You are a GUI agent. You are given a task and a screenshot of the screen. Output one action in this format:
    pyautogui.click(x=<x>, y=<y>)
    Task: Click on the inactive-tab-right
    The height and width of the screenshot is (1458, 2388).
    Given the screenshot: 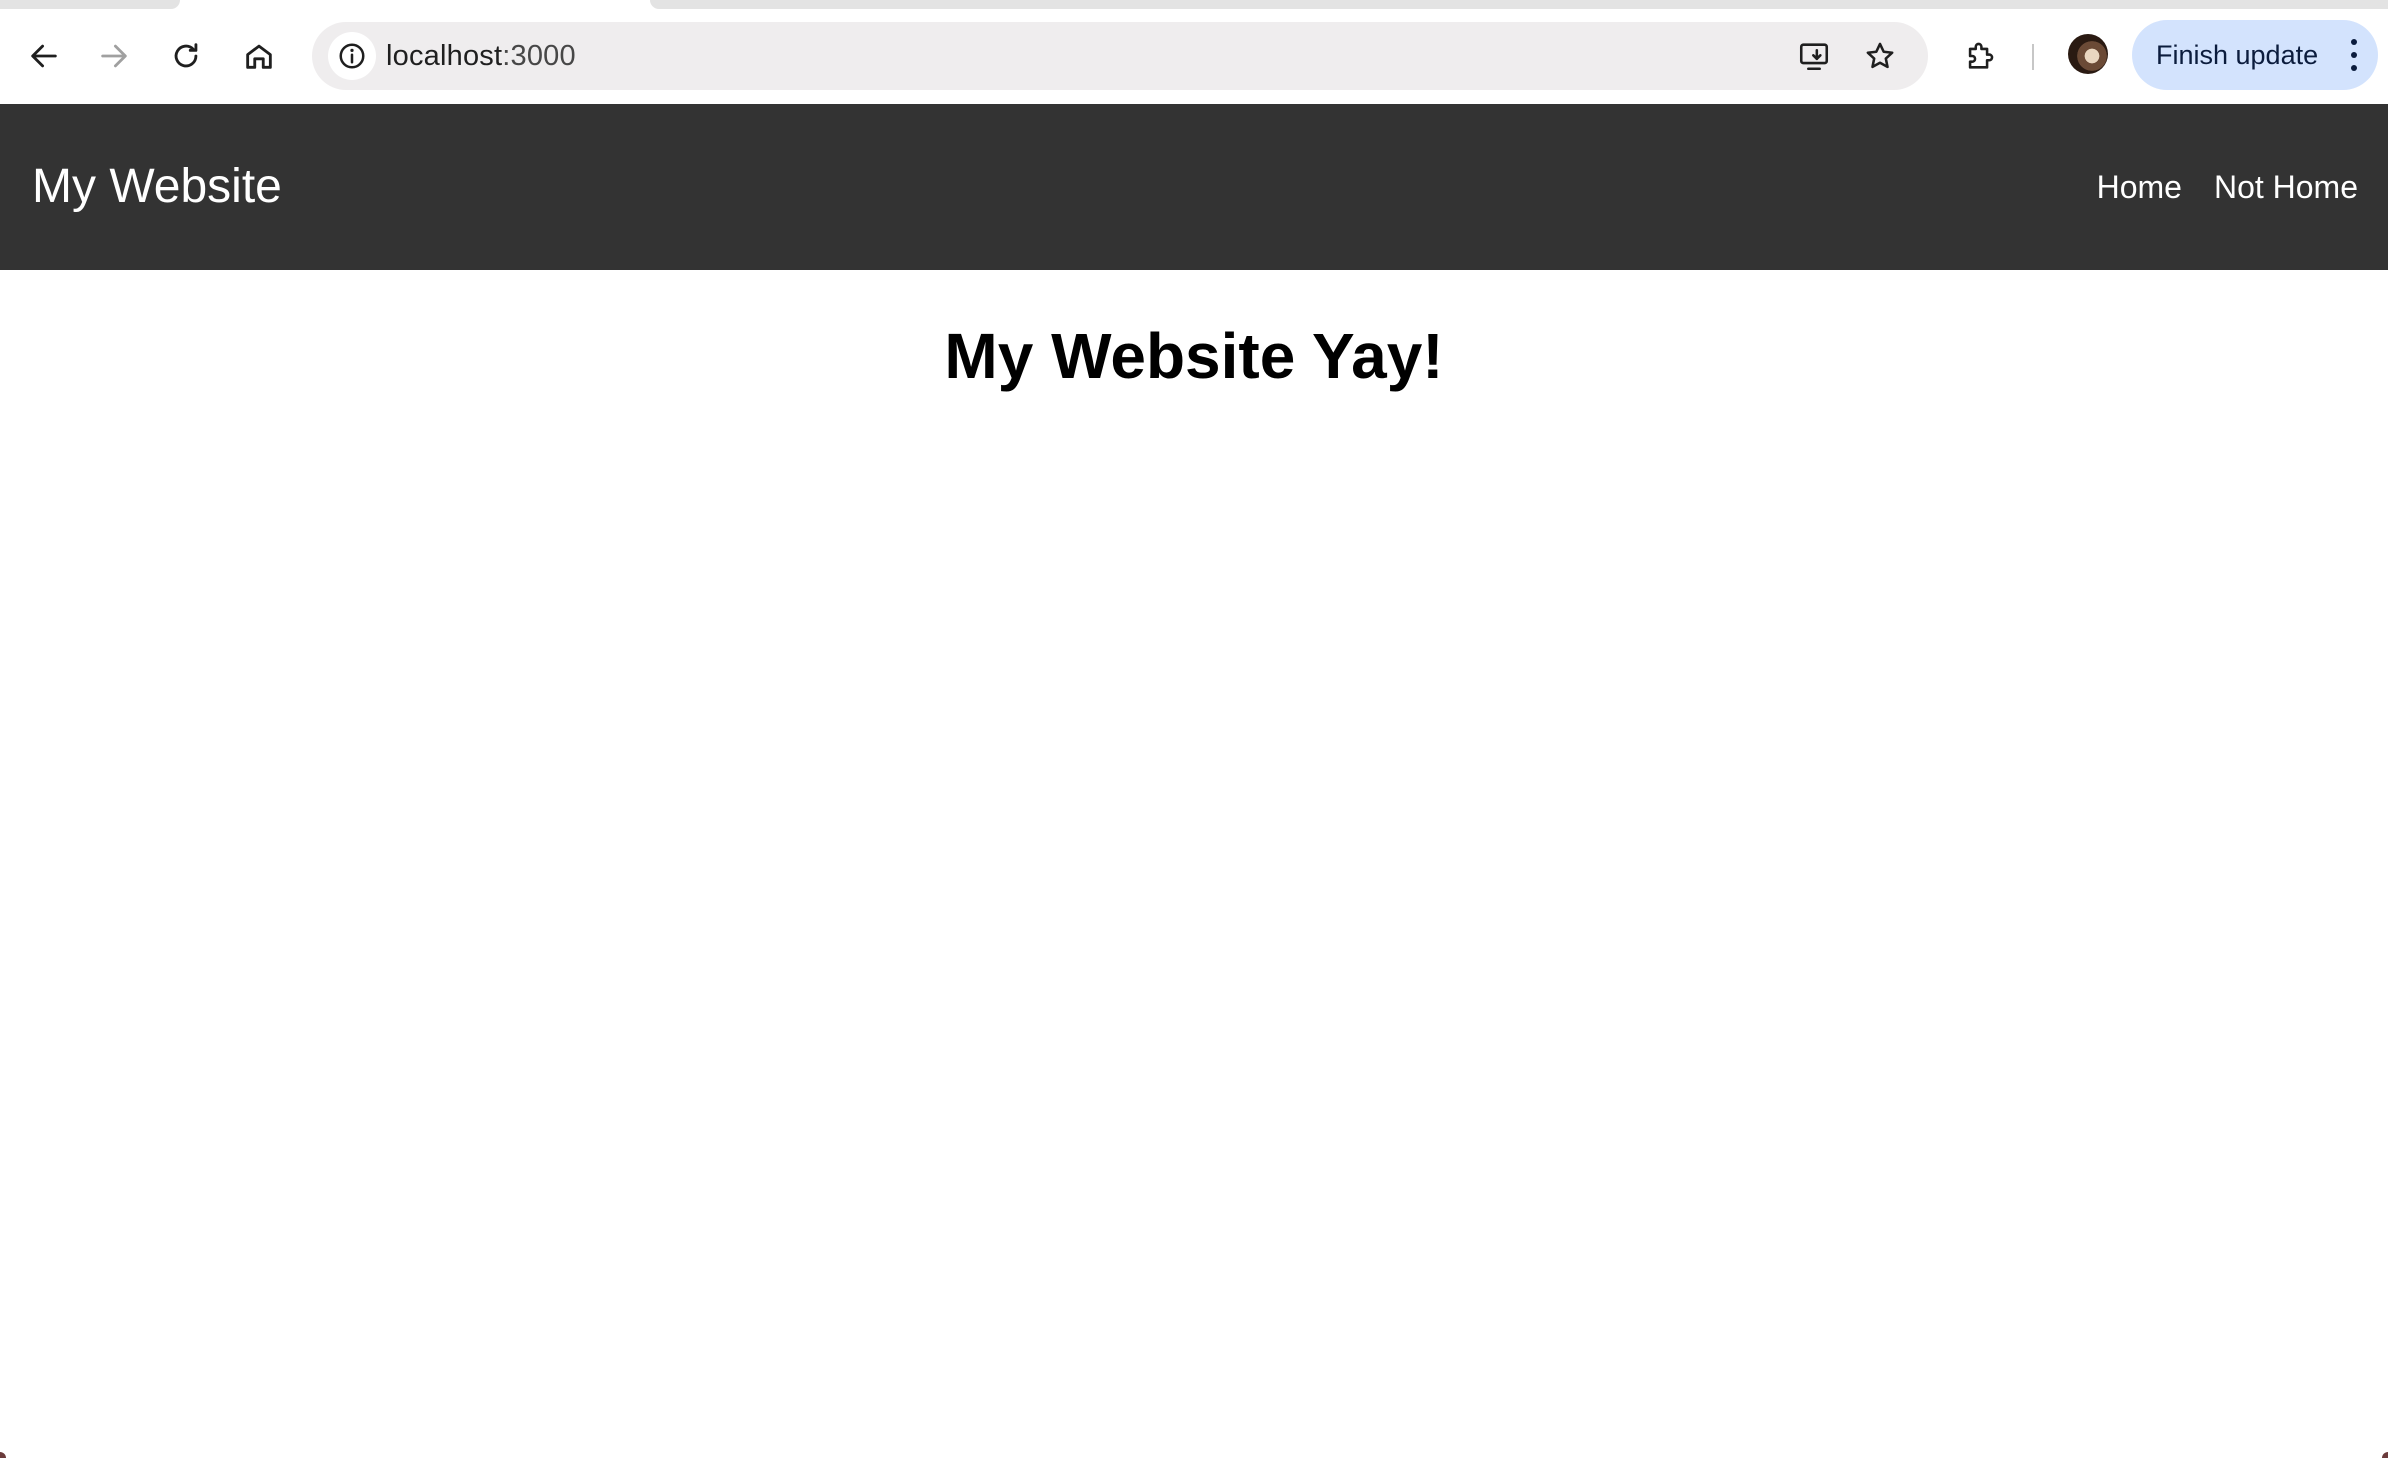 What is the action you would take?
    pyautogui.click(x=1519, y=4)
    